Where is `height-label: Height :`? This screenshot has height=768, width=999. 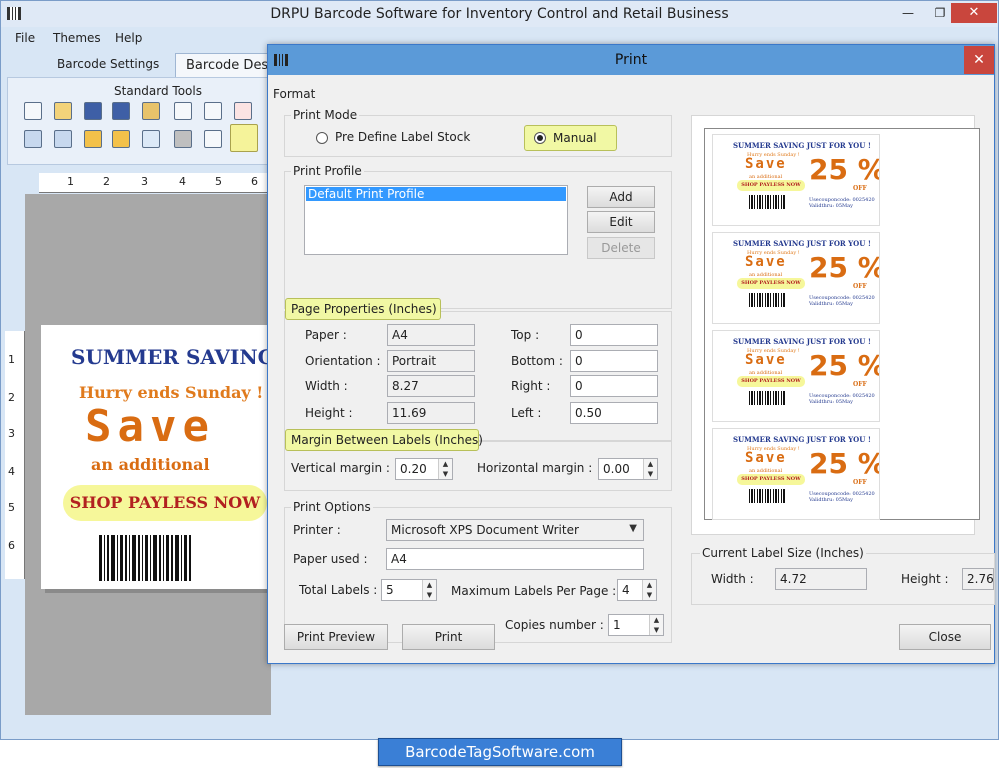 height-label: Height : is located at coordinates (329, 413).